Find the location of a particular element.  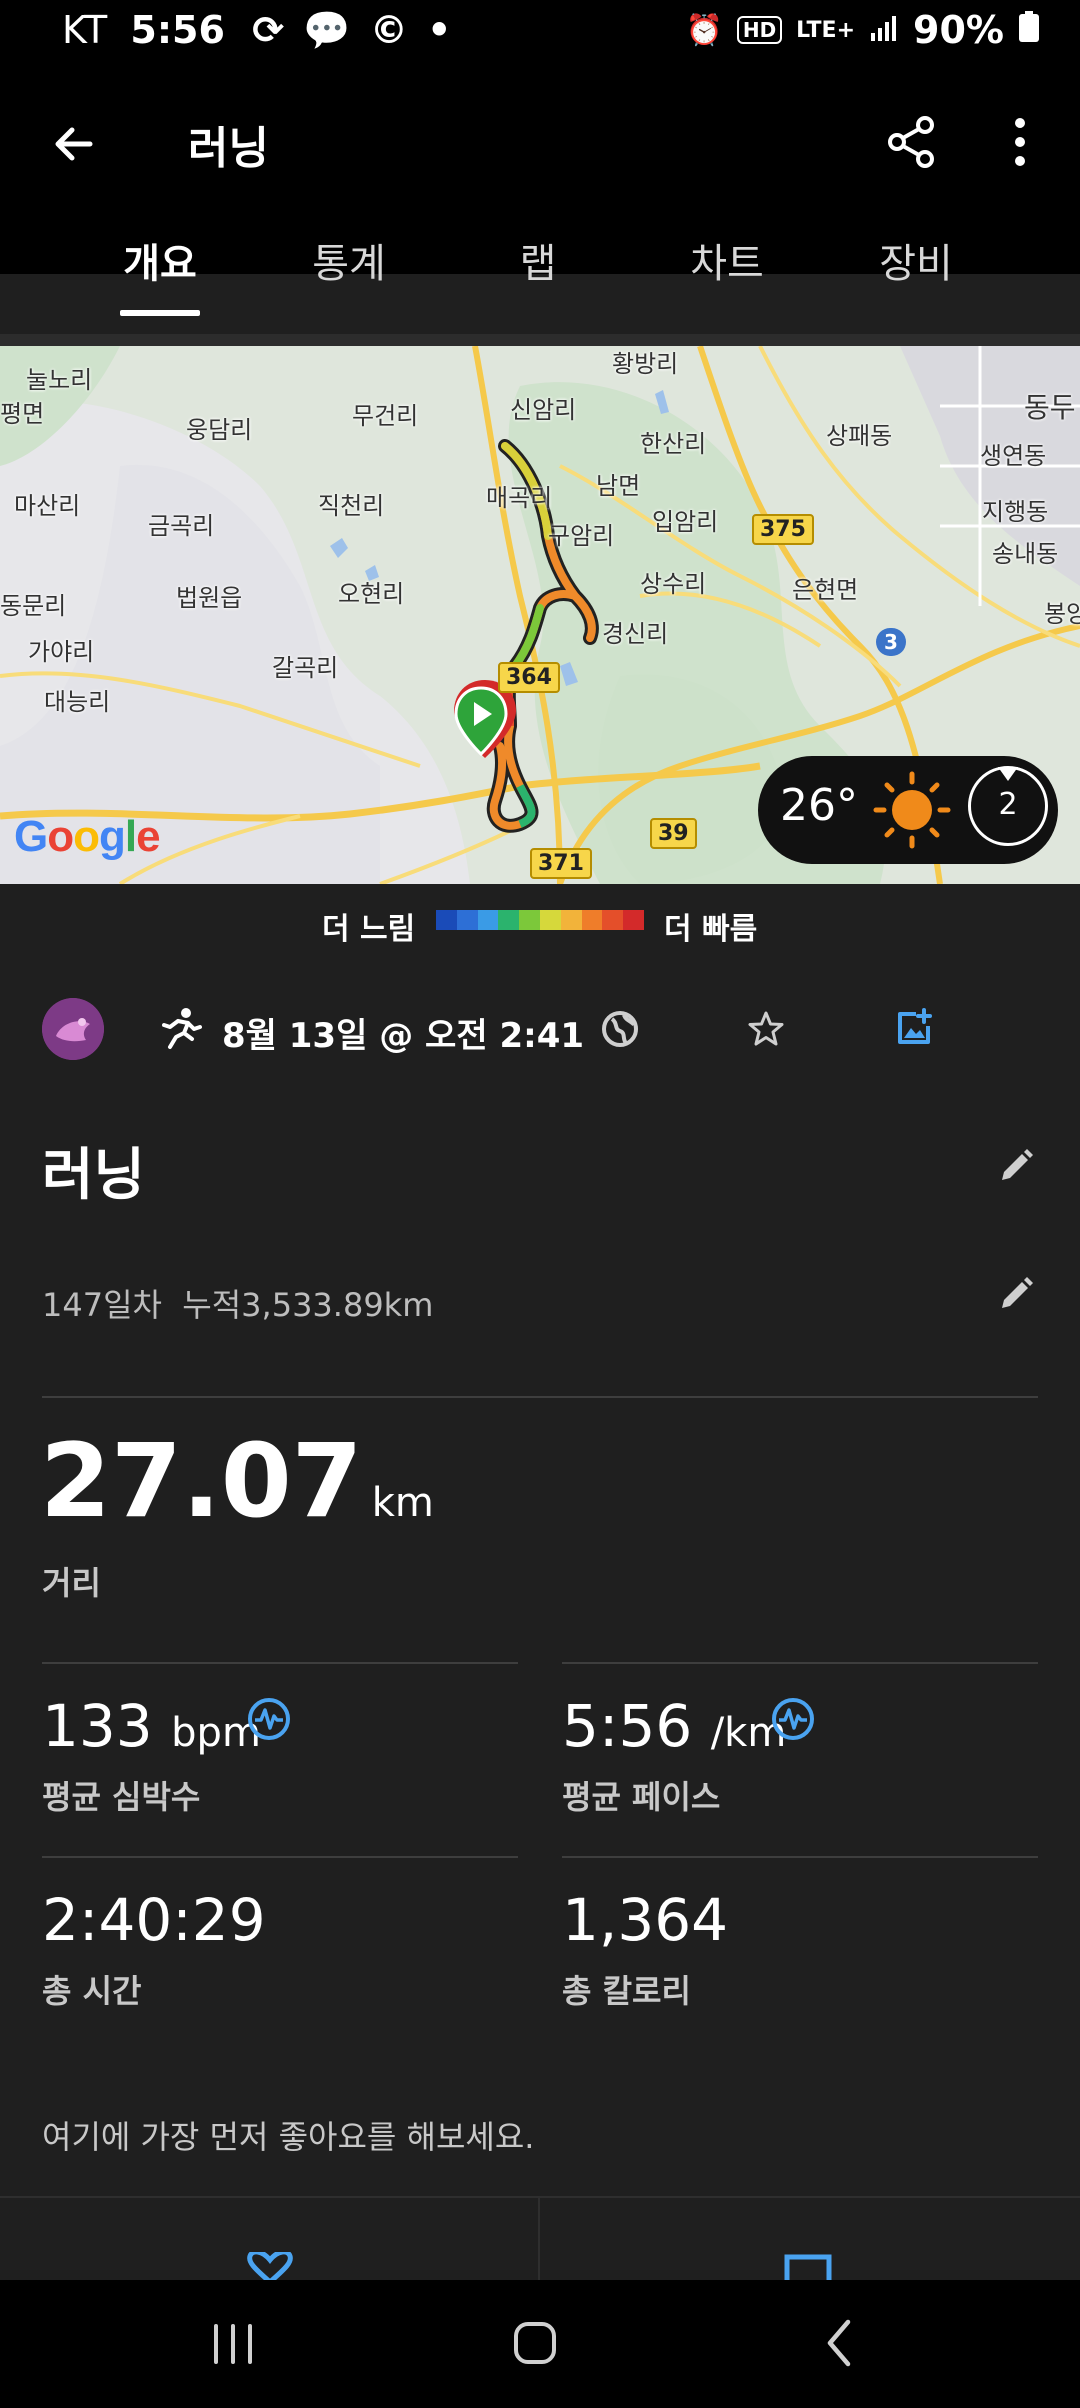

recent-apps-icon is located at coordinates (233, 2344).